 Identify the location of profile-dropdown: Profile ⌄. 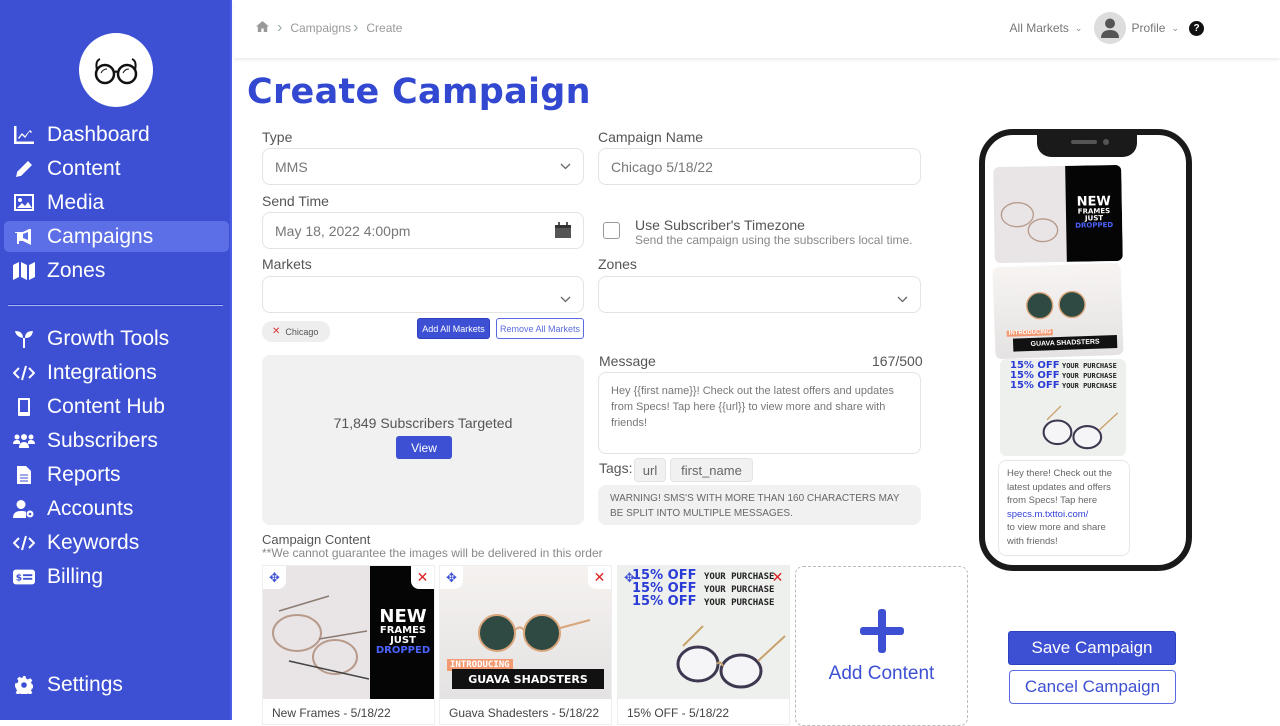
(1155, 28).